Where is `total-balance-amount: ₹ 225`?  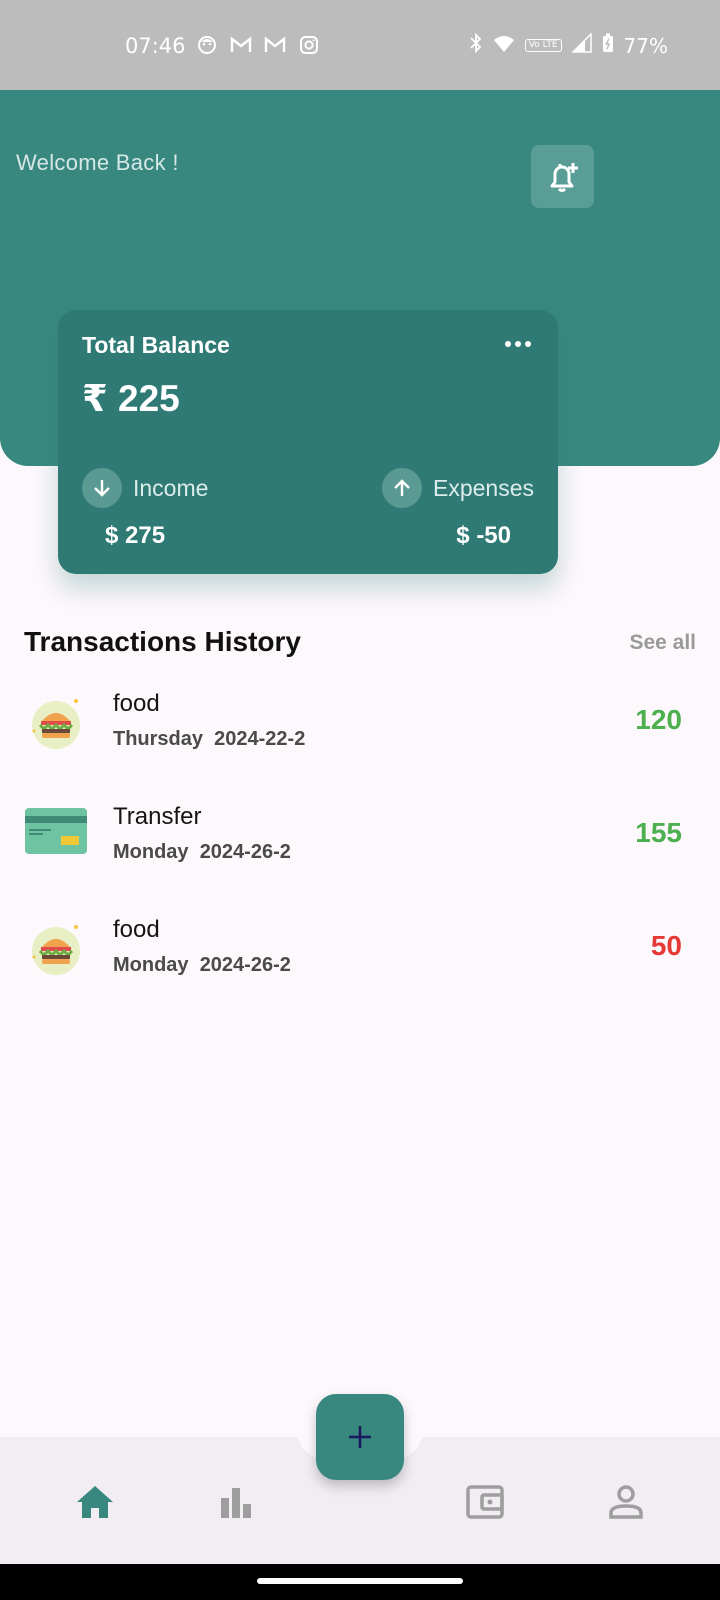 total-balance-amount: ₹ 225 is located at coordinates (131, 398).